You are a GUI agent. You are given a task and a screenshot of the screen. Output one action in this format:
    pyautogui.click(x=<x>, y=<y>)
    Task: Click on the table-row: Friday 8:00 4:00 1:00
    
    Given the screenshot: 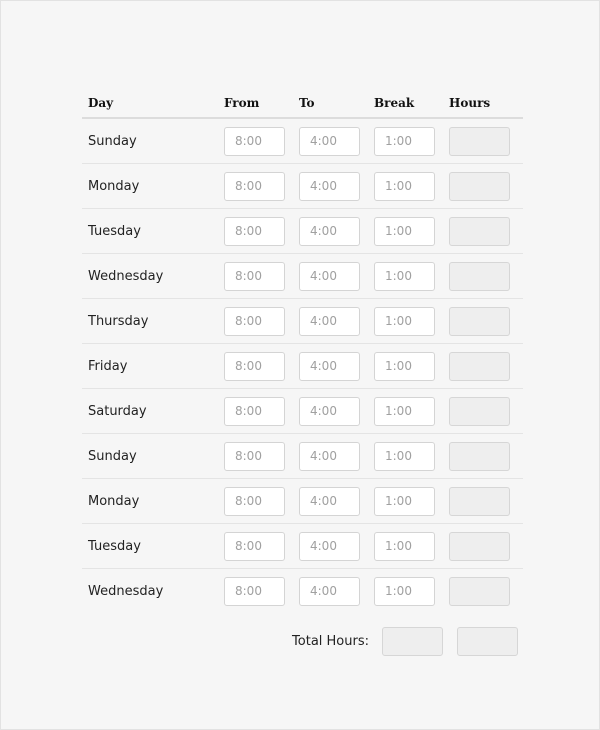 What is the action you would take?
    pyautogui.click(x=302, y=366)
    